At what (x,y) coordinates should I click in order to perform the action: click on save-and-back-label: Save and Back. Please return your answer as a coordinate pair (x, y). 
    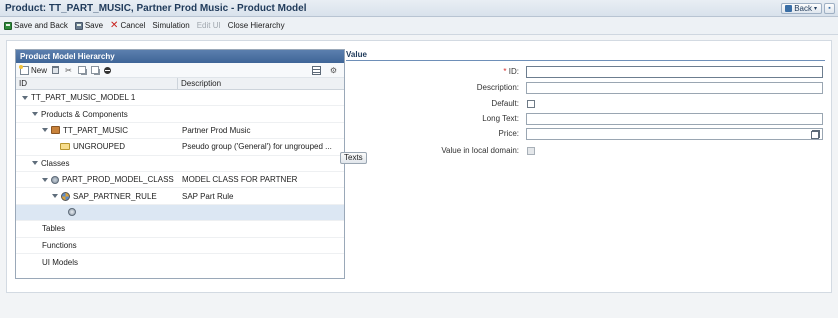
    Looking at the image, I should click on (41, 25).